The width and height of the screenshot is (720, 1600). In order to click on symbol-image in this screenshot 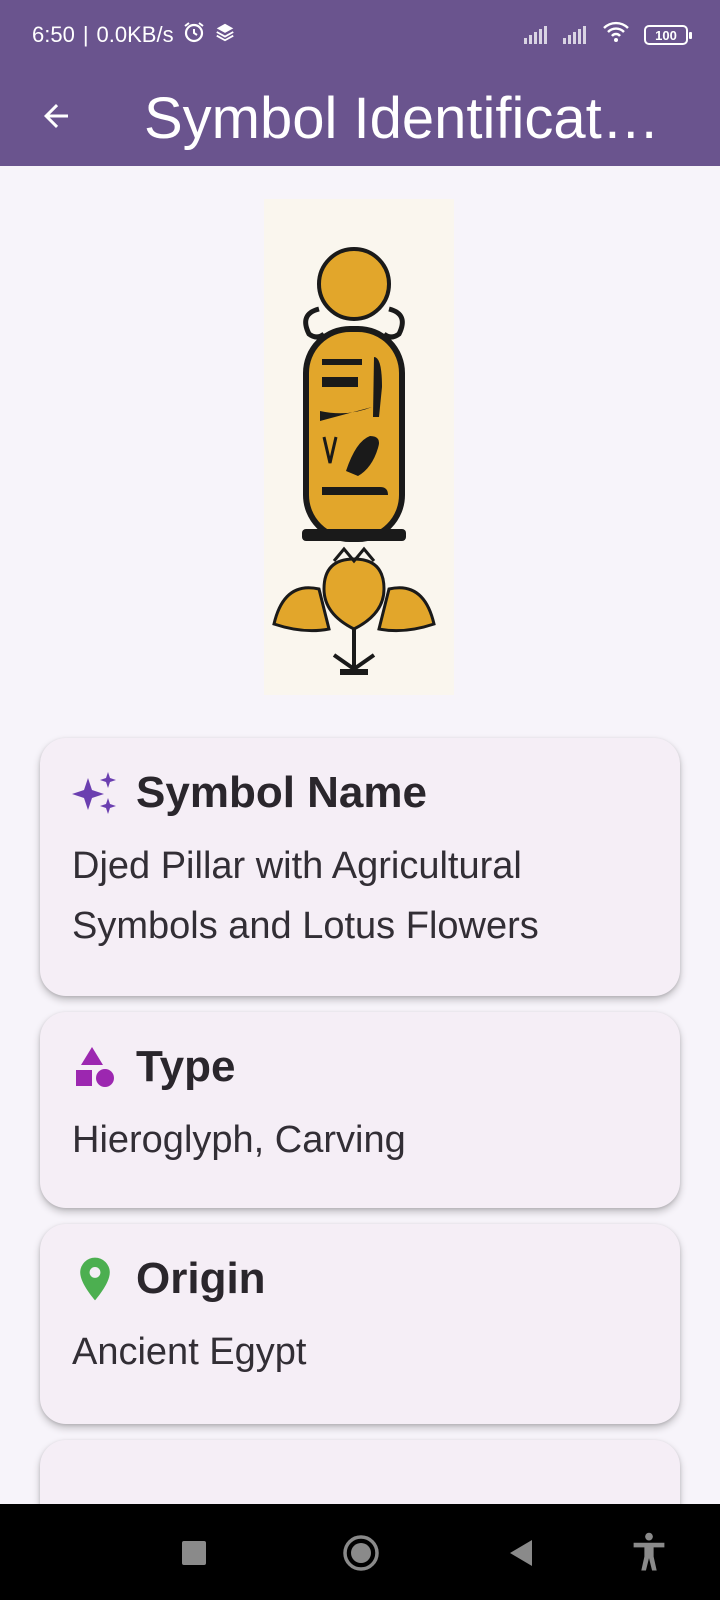, I will do `click(359, 447)`.